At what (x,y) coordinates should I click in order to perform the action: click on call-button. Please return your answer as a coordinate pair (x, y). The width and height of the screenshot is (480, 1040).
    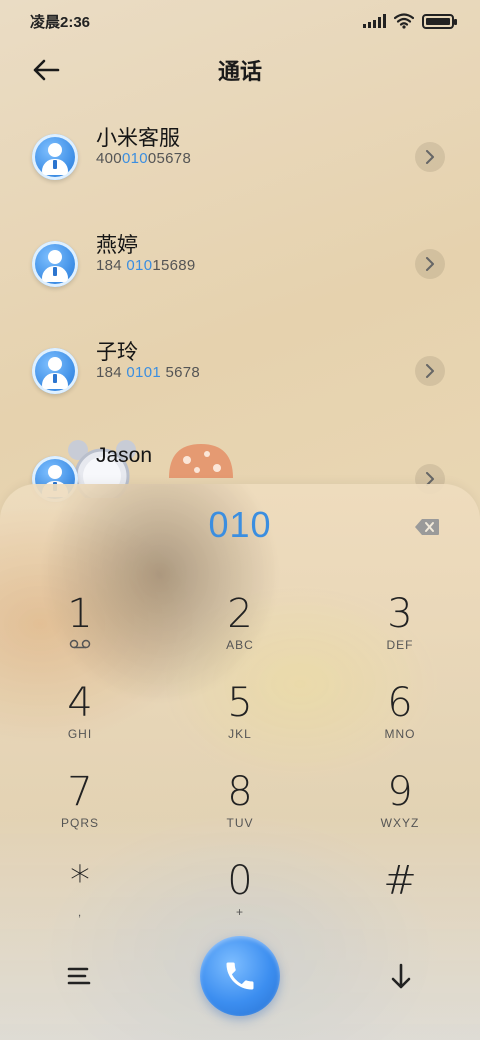
    Looking at the image, I should click on (240, 976).